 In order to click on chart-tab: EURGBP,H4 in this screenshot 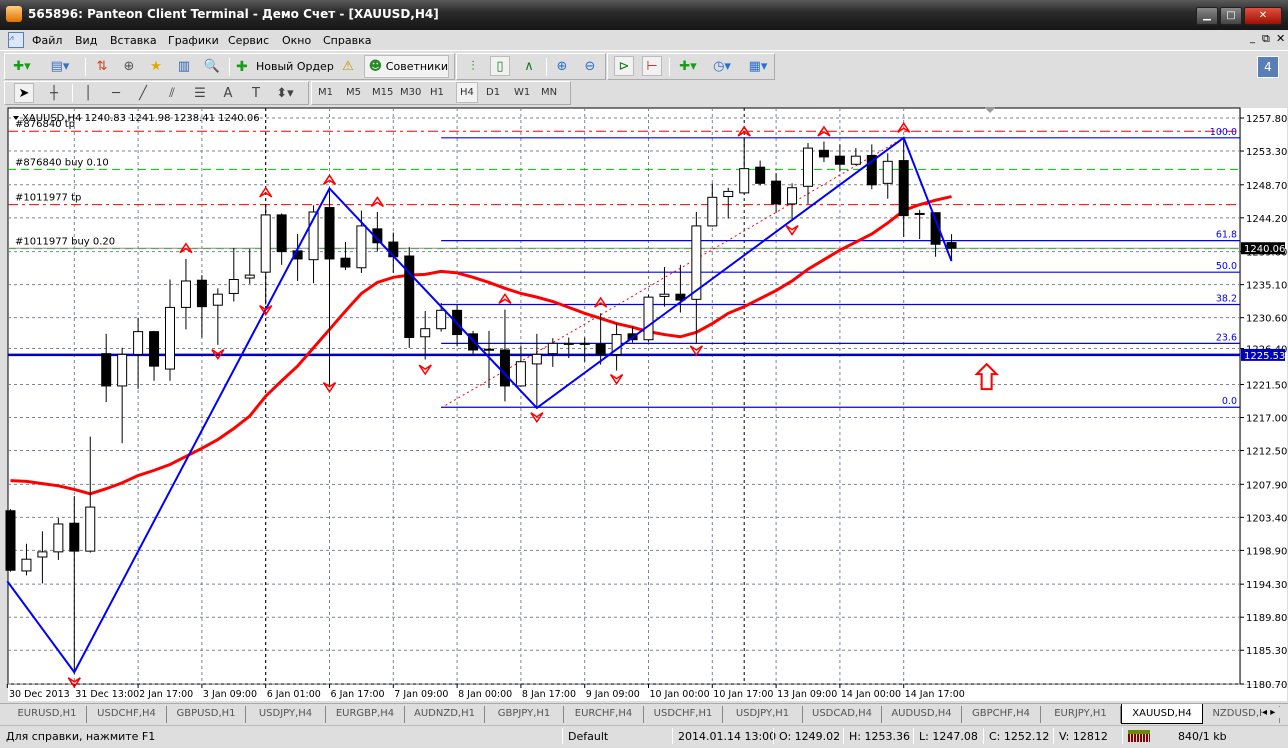, I will do `click(365, 714)`.